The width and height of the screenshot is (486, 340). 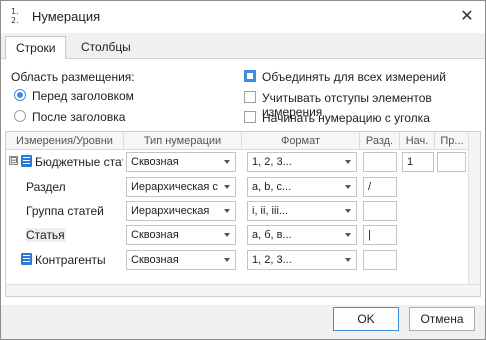 I want to click on radio-before-header-label: Перед заголовком, so click(x=83, y=96).